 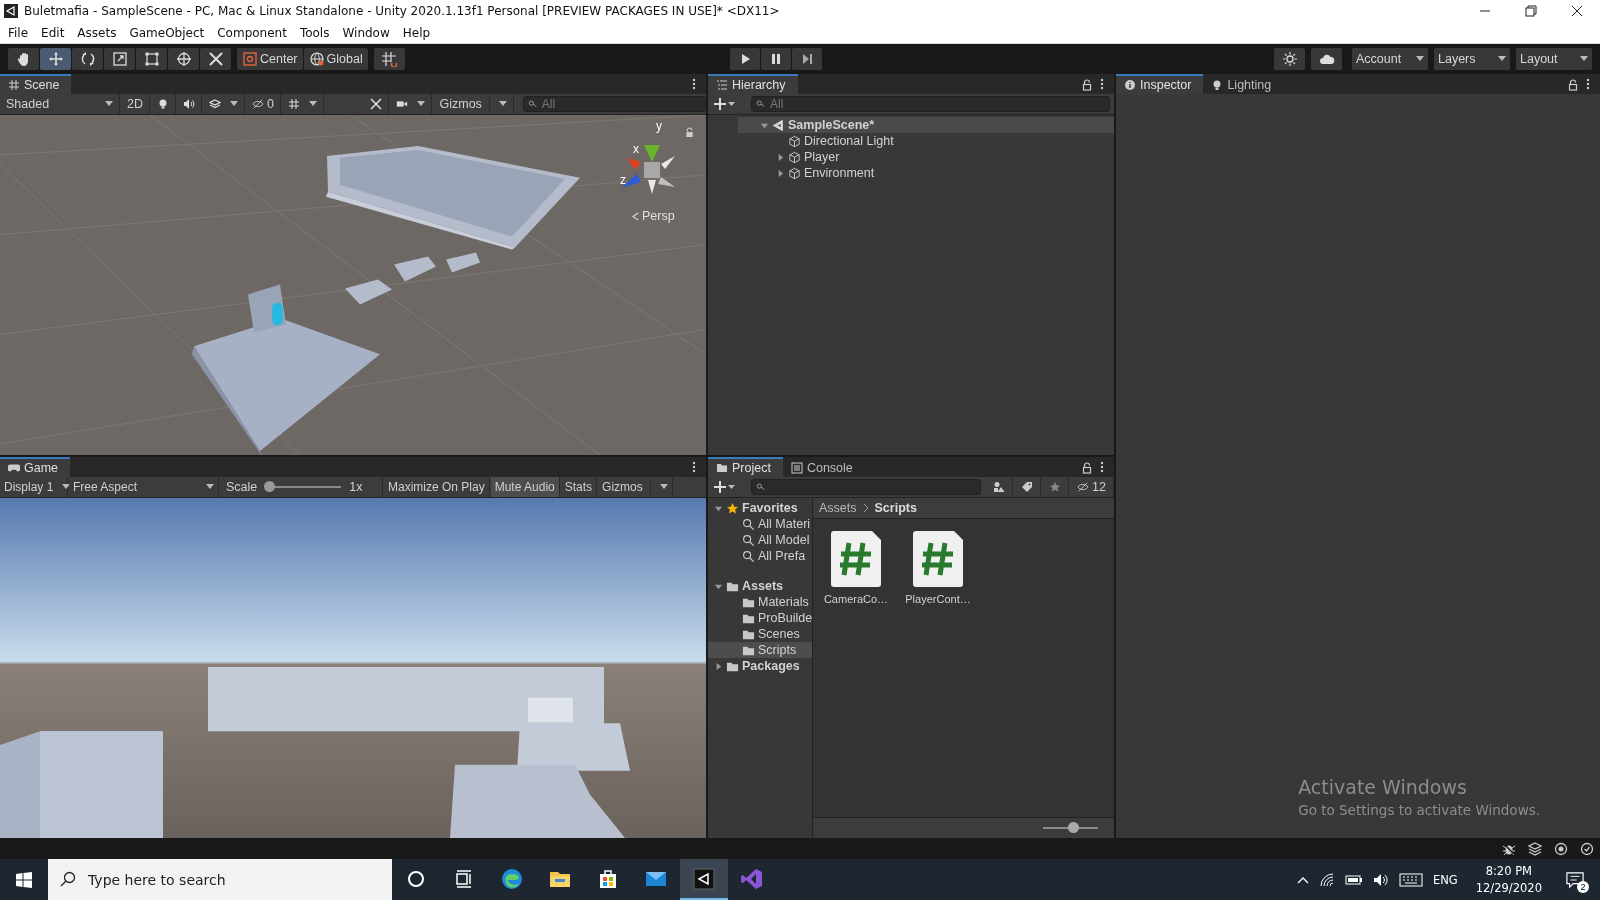 I want to click on lighting-tab: Lighting, so click(x=1243, y=84).